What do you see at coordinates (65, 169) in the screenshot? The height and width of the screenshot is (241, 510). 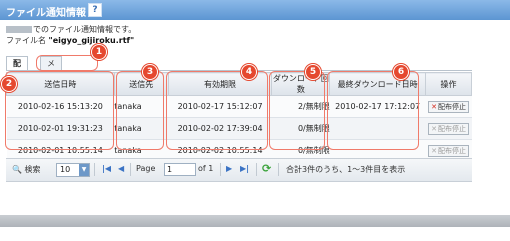 I see `page-size-value: 10` at bounding box center [65, 169].